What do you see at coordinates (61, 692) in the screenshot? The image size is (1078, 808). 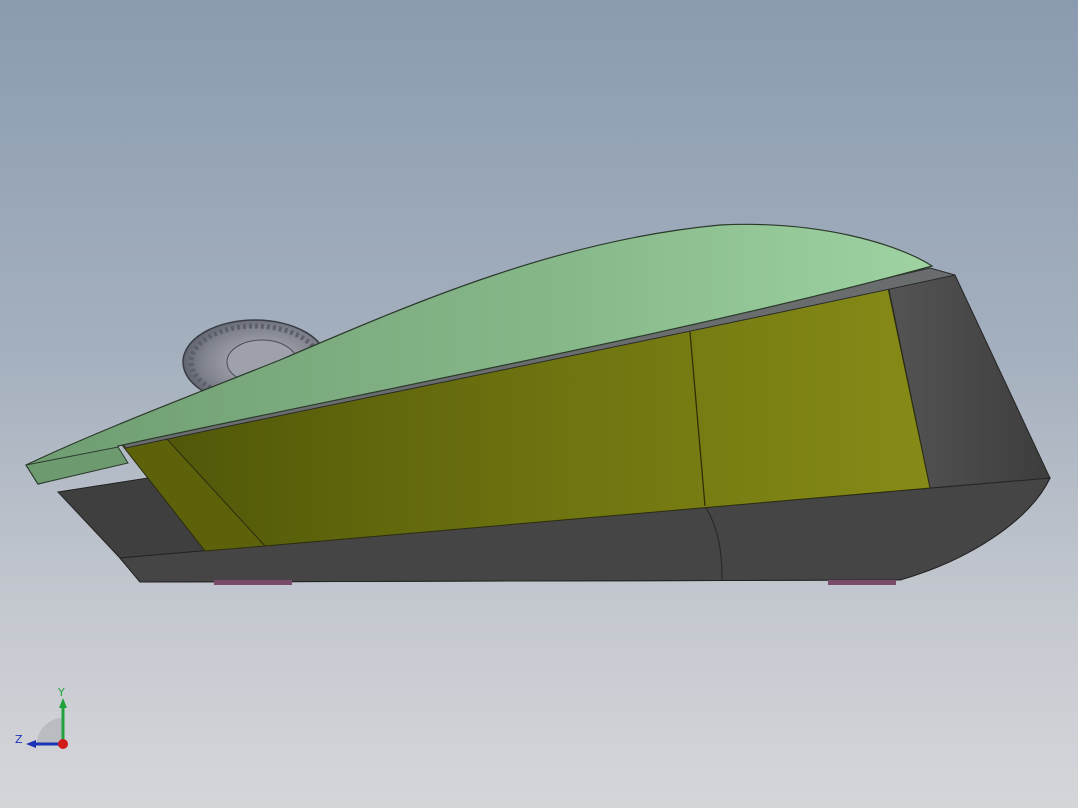 I see `y-axis-label: Y` at bounding box center [61, 692].